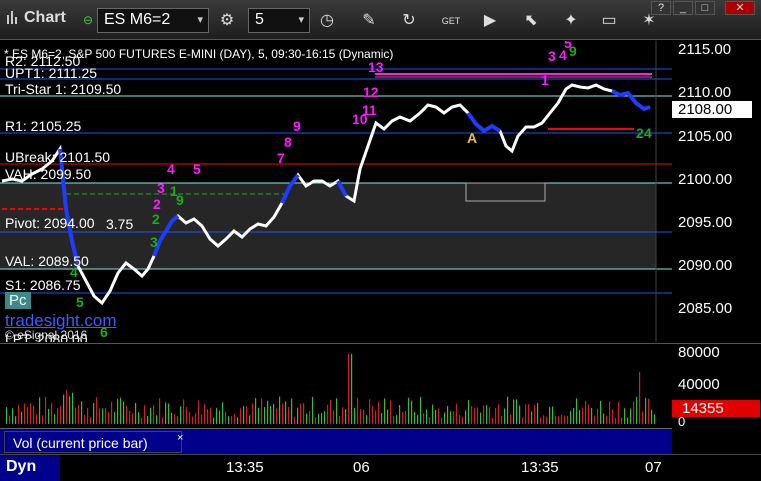  I want to click on volume-axis: 80000 40000 0 14355, so click(716, 386).